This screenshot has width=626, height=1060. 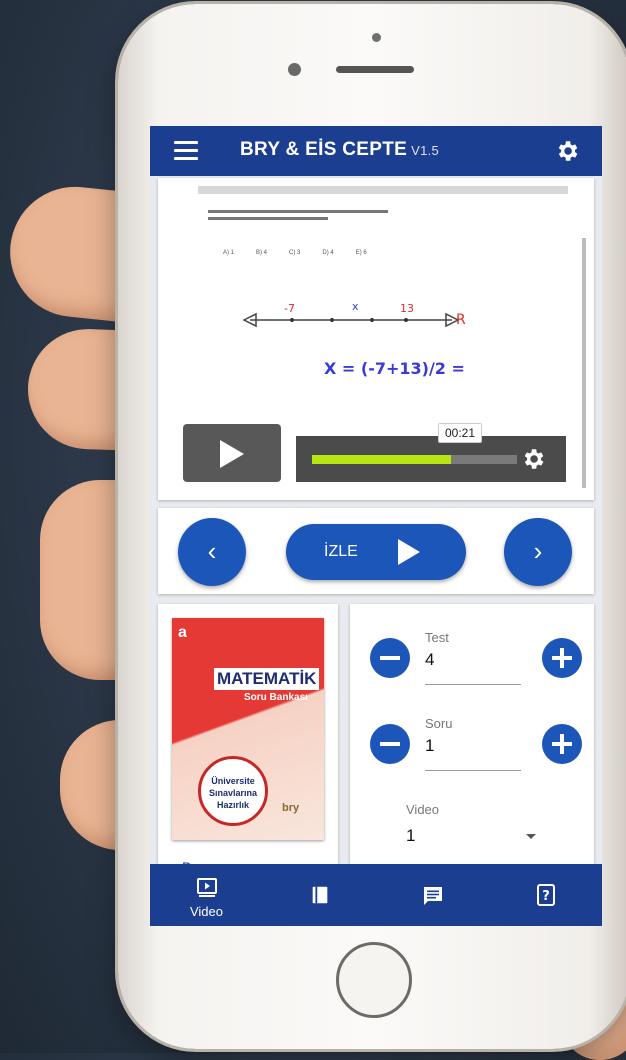 What do you see at coordinates (473, 684) in the screenshot?
I see `test-underline` at bounding box center [473, 684].